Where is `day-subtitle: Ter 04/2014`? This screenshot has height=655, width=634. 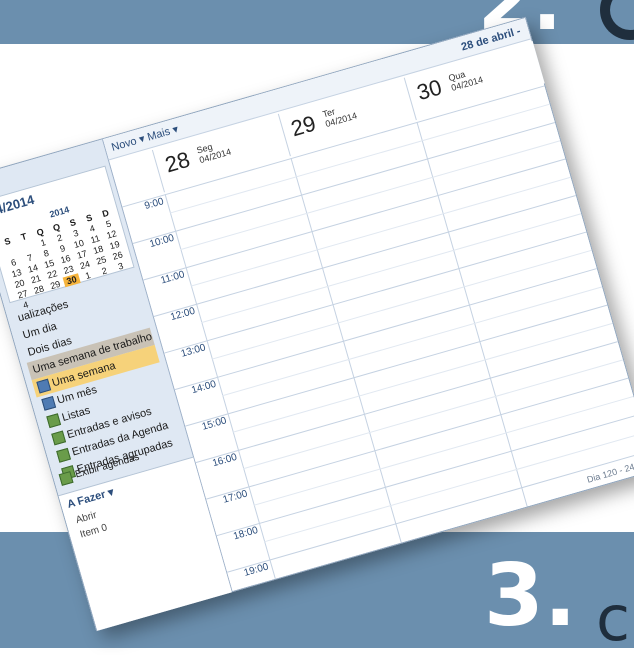
day-subtitle: Ter 04/2014 is located at coordinates (339, 115).